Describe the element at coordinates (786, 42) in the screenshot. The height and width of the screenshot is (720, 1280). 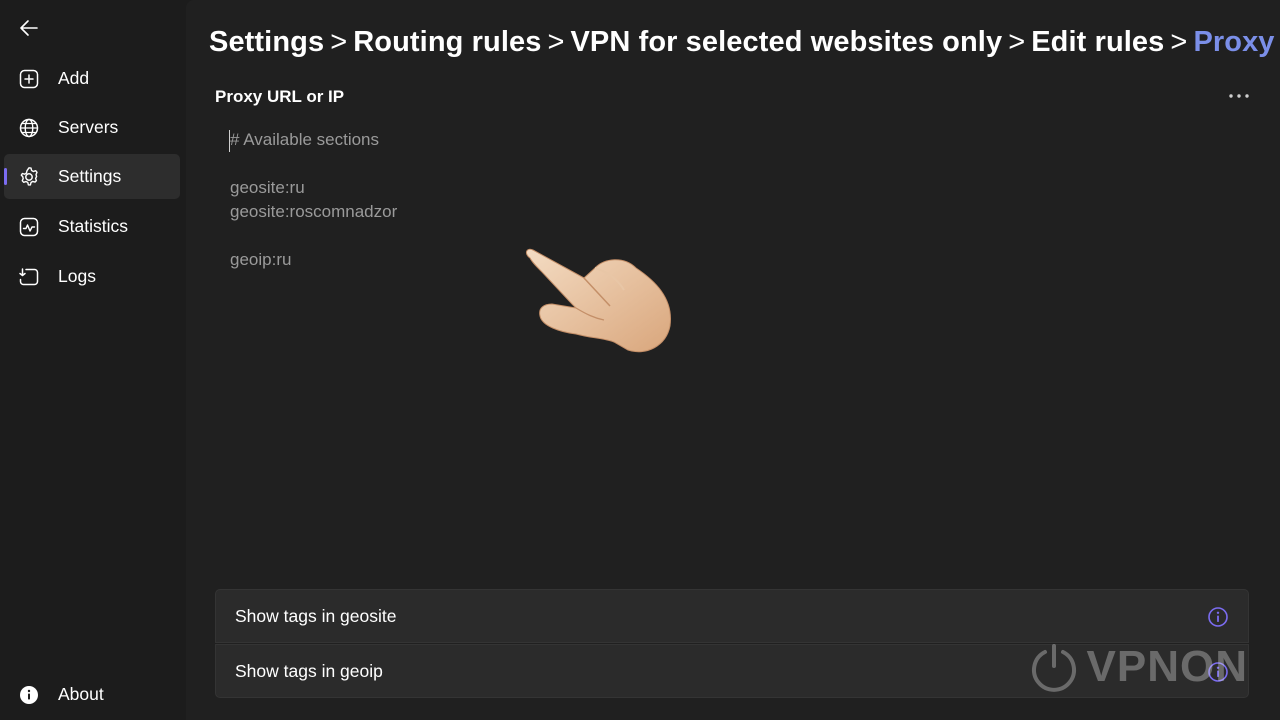
I see `breadcrumb-item: VPN for selected websites only` at that location.